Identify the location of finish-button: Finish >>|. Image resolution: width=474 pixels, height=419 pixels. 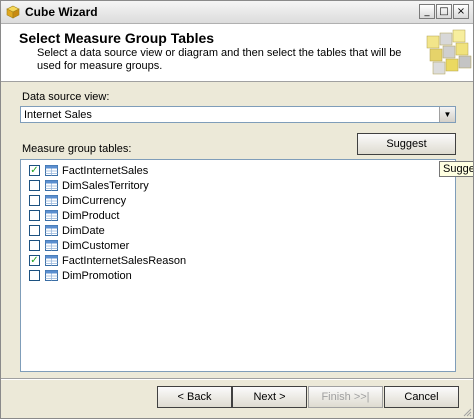
(345, 397).